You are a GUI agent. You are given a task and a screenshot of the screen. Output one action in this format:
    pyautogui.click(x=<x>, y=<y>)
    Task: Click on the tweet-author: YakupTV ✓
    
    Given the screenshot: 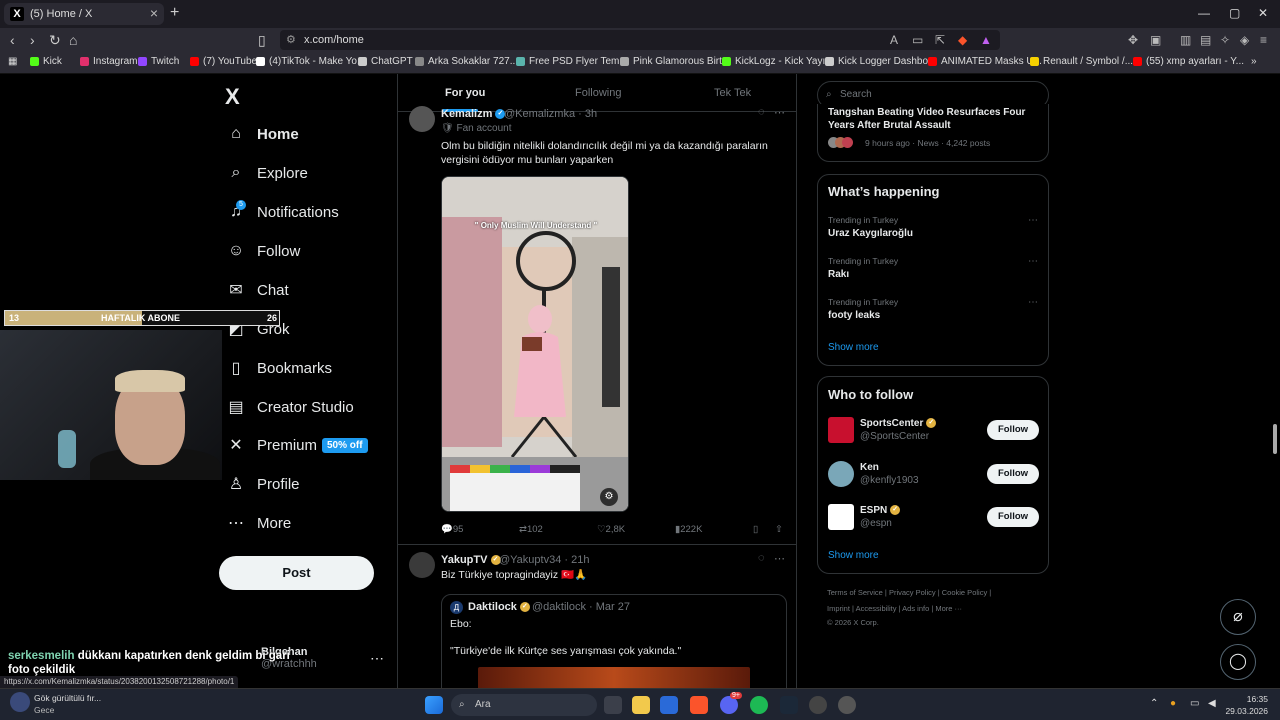 What is the action you would take?
    pyautogui.click(x=471, y=560)
    